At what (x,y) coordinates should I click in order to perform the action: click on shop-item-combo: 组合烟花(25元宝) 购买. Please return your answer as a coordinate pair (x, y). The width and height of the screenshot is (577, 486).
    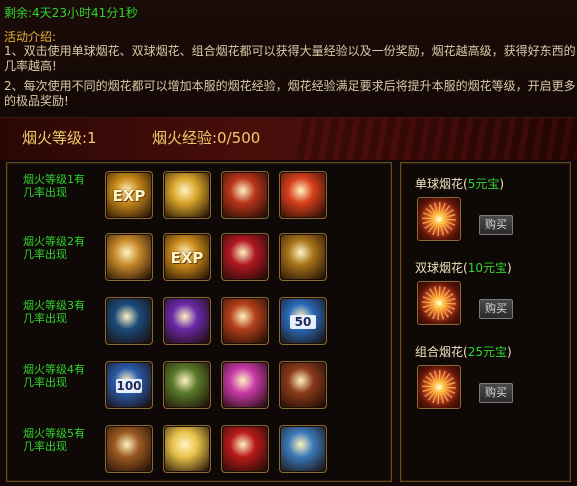
    Looking at the image, I should click on (486, 382).